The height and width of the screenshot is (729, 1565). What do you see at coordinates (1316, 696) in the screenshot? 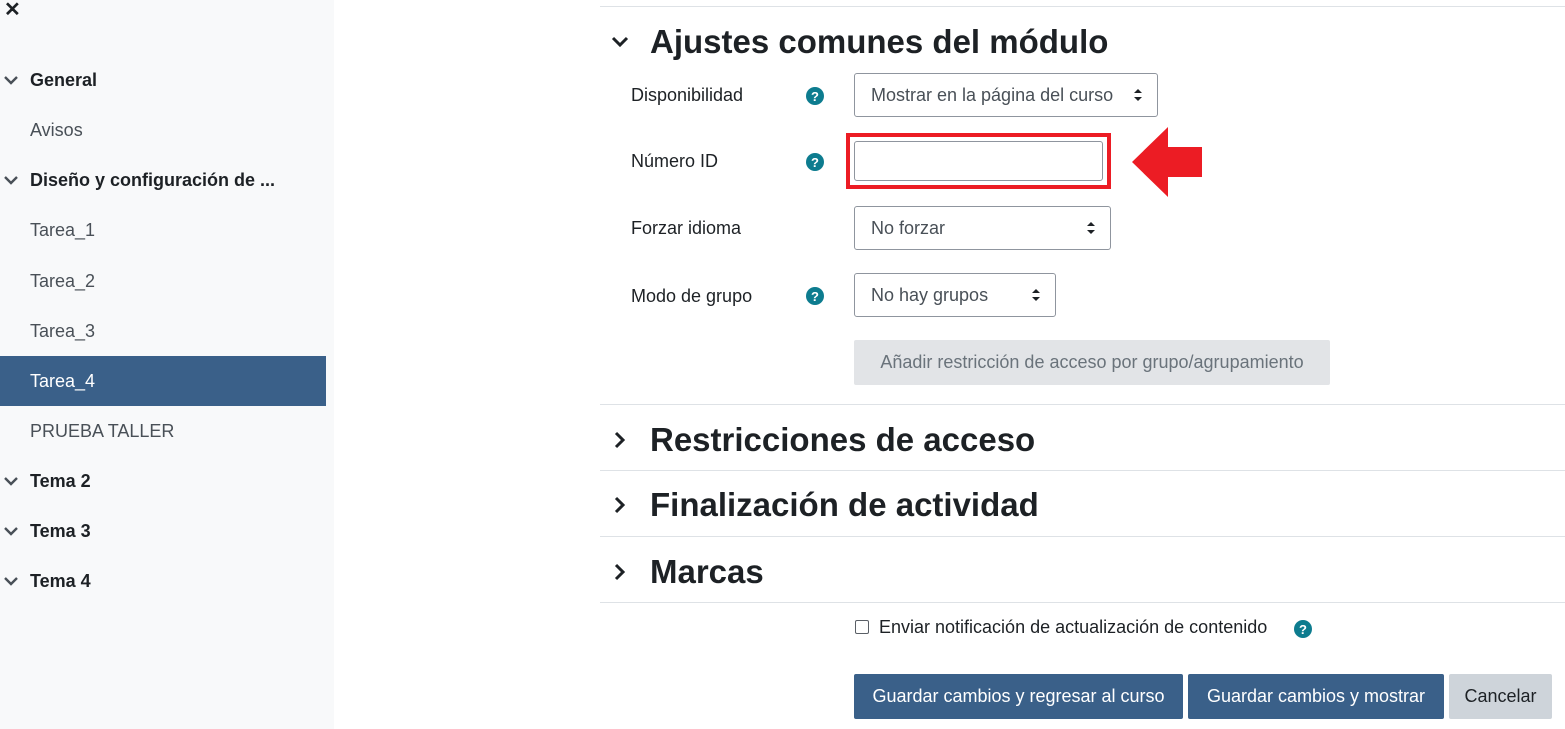
I see `save-and-display-button: Guardar cambios y mostrar` at bounding box center [1316, 696].